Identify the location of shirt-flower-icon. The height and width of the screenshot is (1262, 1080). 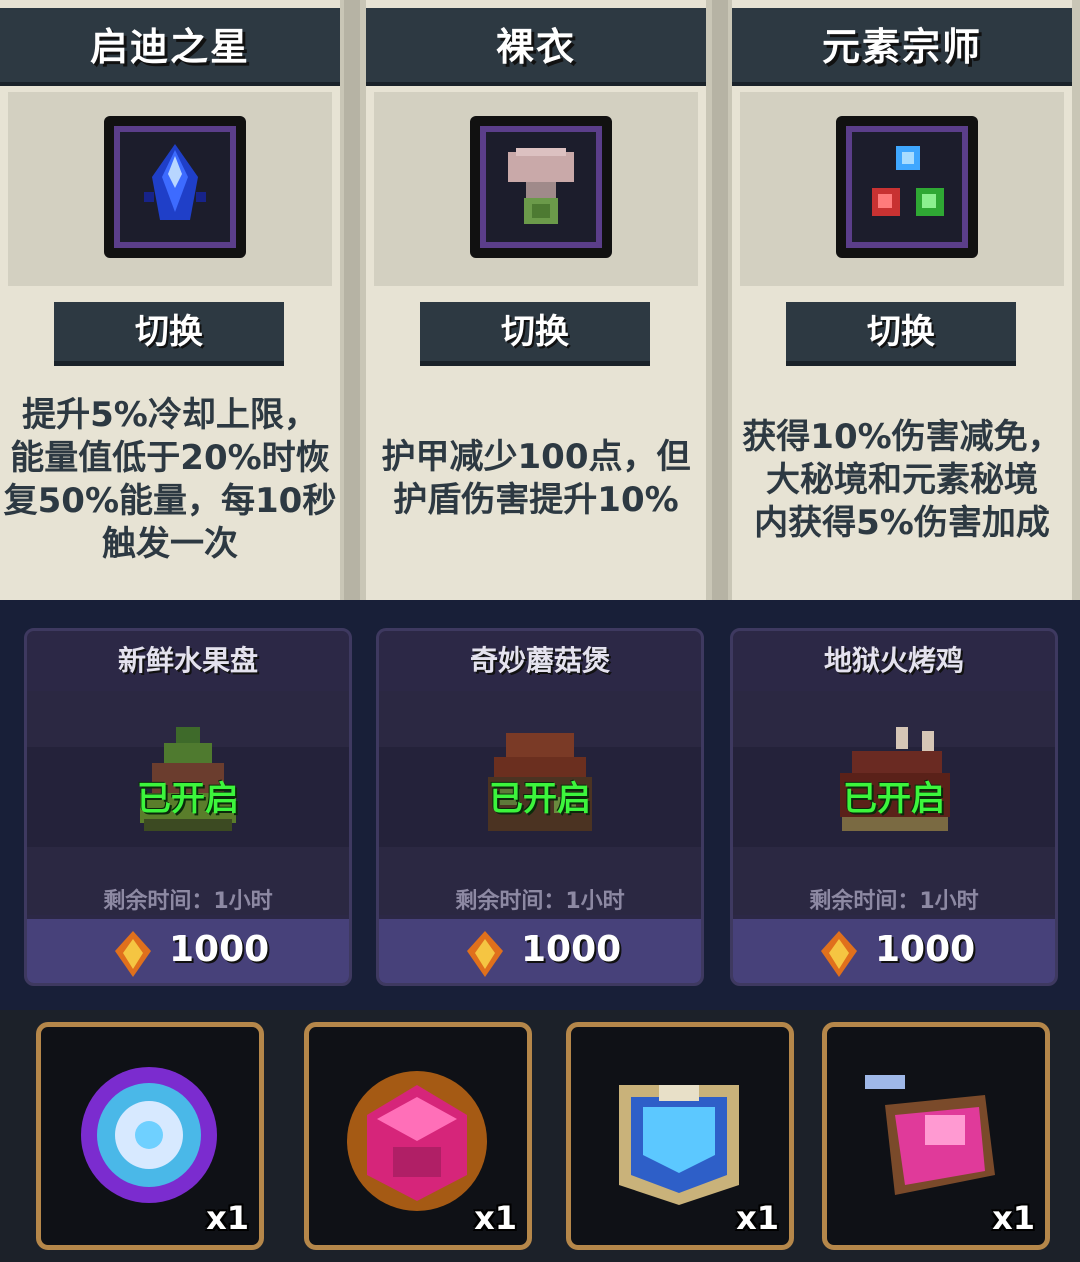
(541, 186).